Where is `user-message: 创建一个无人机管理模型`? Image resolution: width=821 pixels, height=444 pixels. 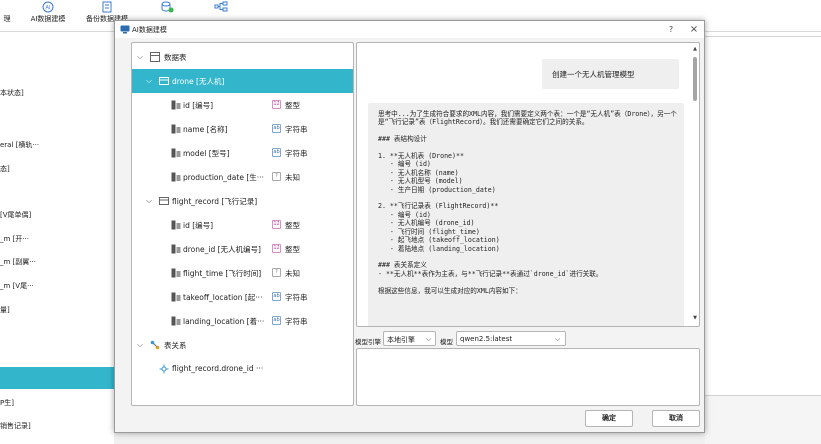 user-message: 创建一个无人机管理模型 is located at coordinates (593, 74).